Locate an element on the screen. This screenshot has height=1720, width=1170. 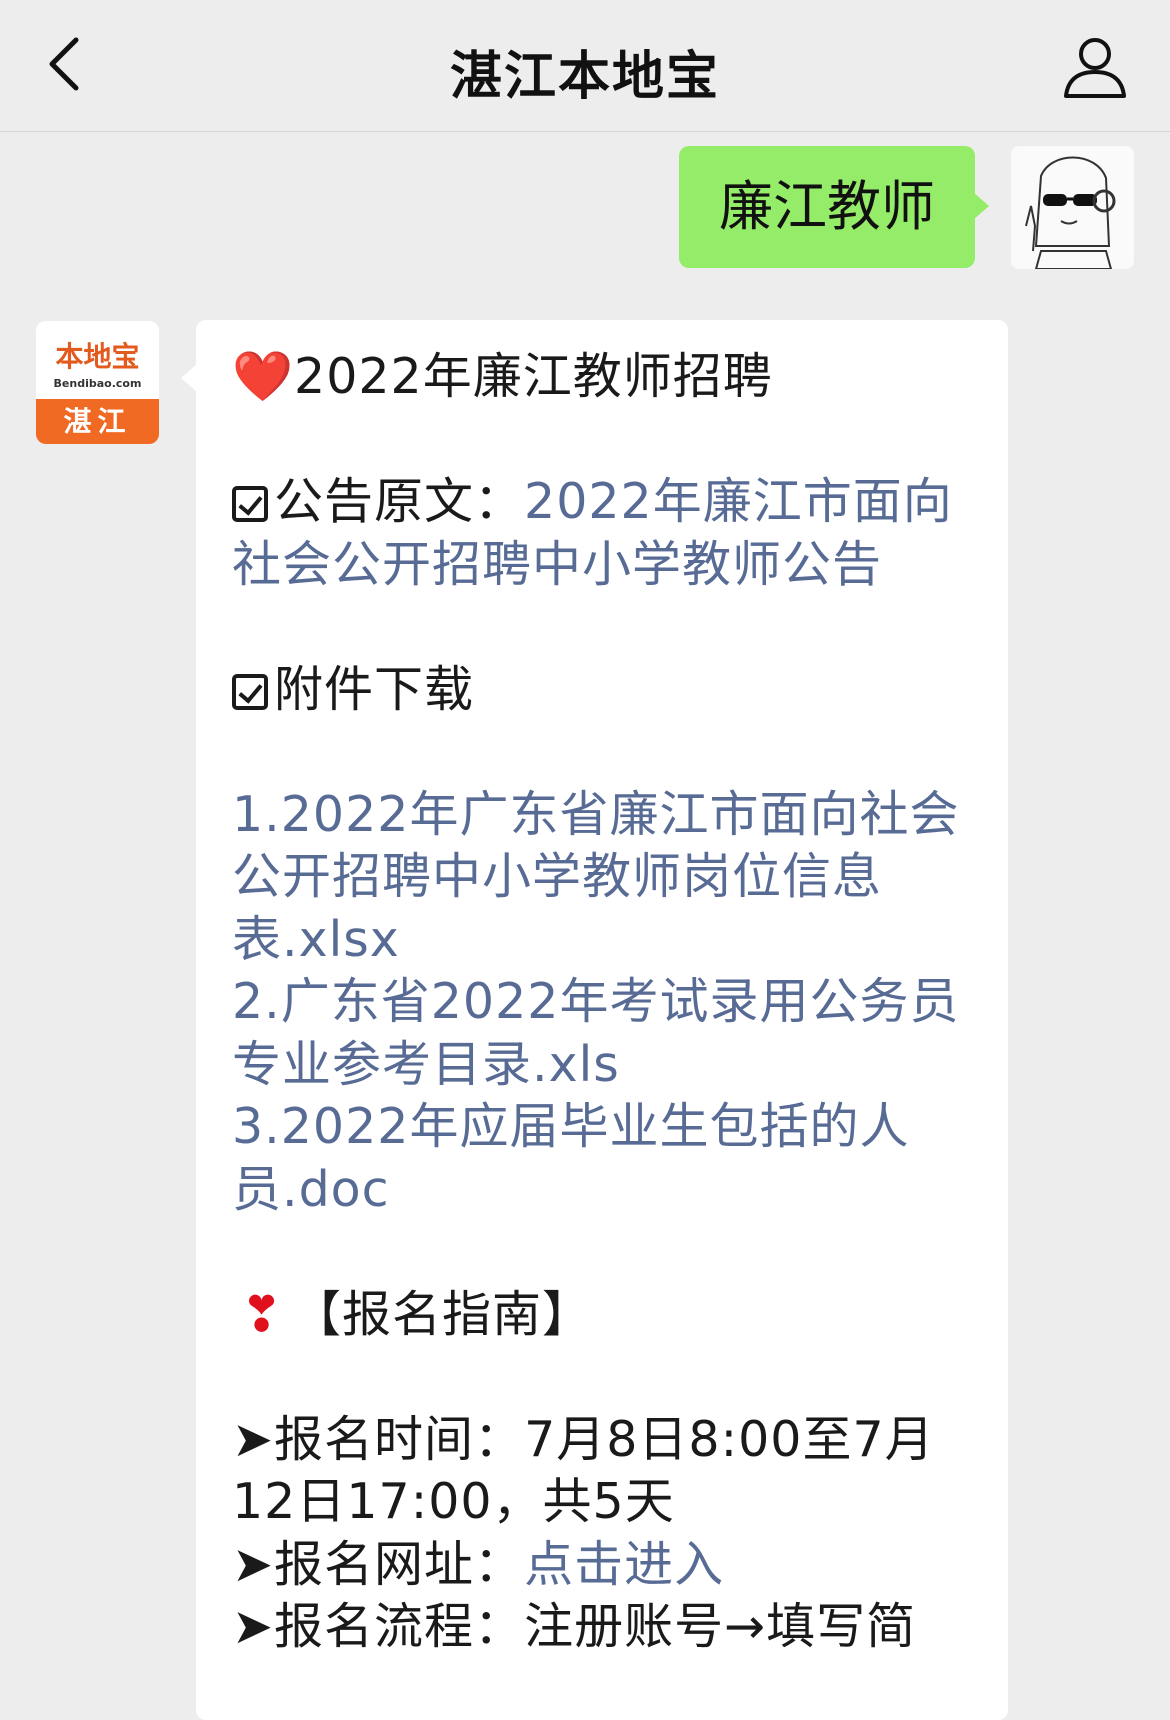
registration-flow: ➤报名流程：注册账号→填写简 is located at coordinates (602, 1627).